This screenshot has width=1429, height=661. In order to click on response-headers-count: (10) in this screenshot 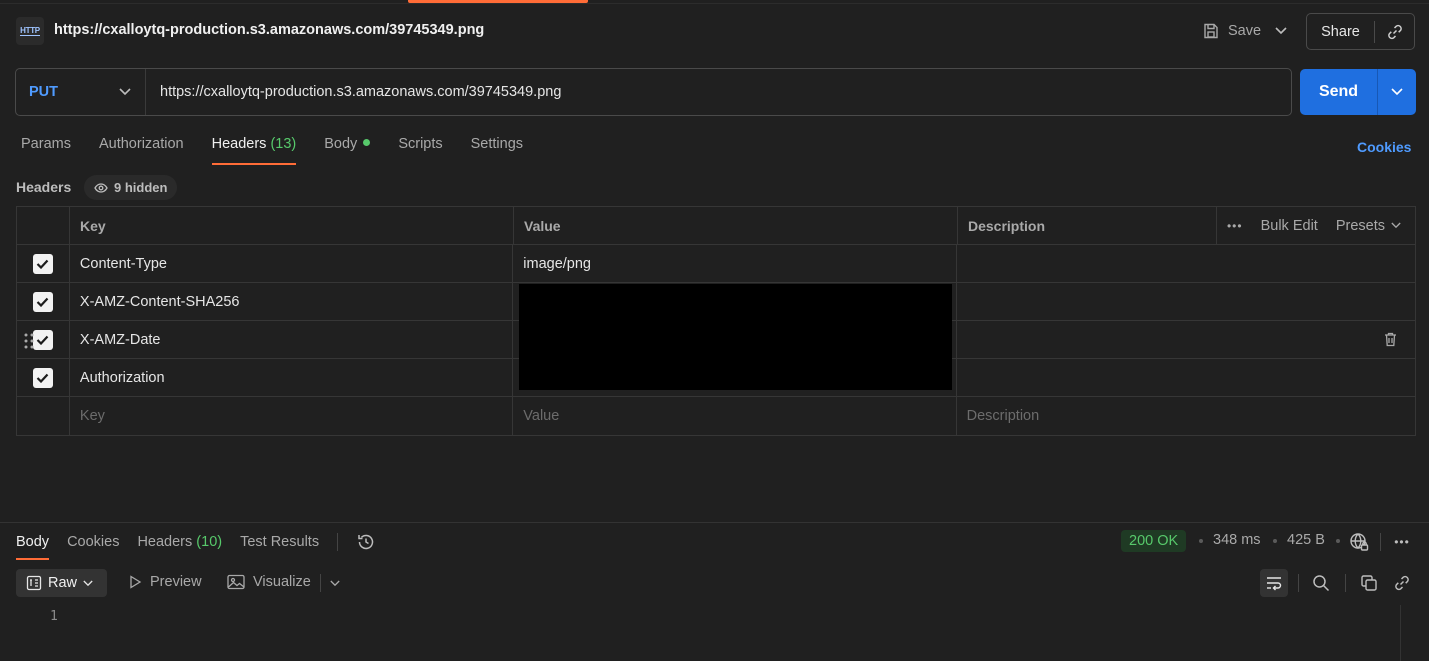, I will do `click(209, 542)`.